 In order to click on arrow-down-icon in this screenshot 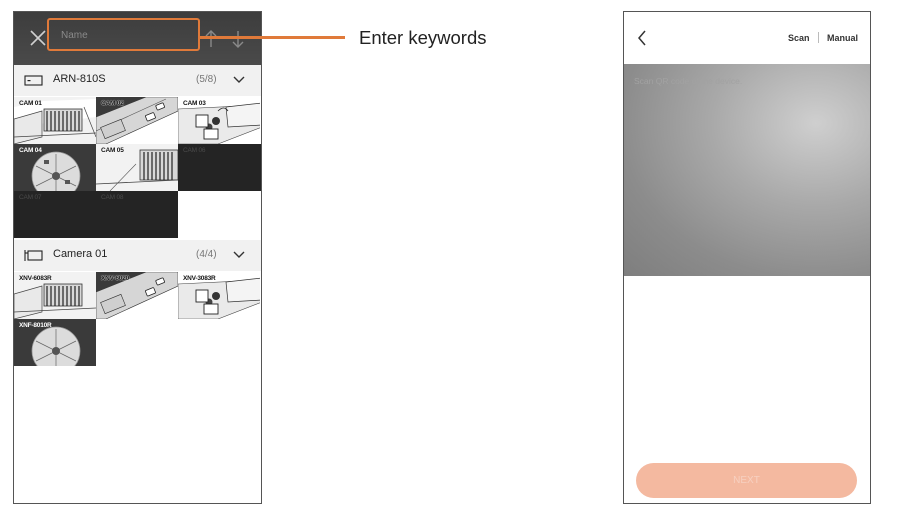, I will do `click(238, 39)`.